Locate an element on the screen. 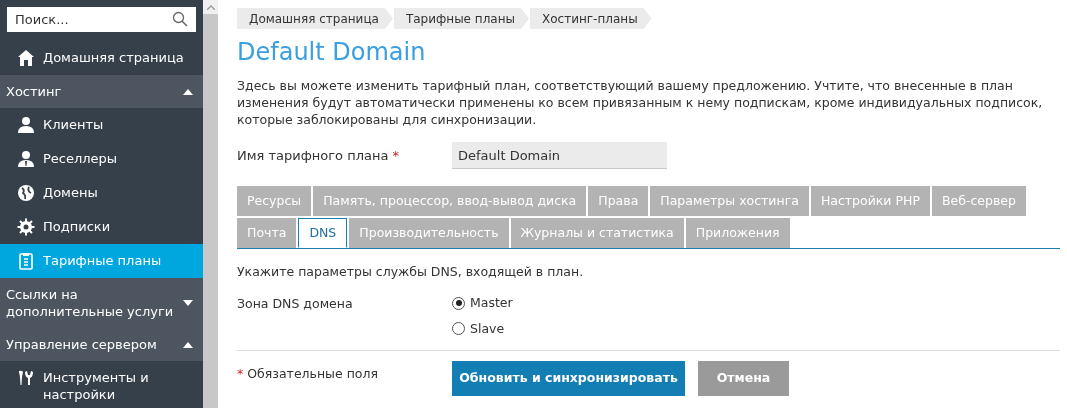  globe-icon is located at coordinates (26, 193).